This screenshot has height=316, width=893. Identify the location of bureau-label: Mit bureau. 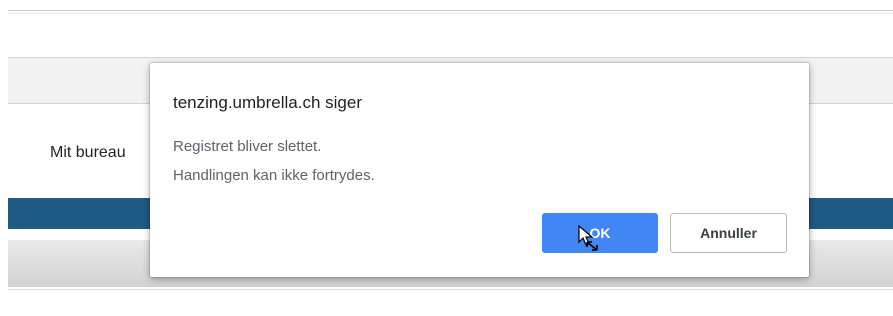
(88, 152).